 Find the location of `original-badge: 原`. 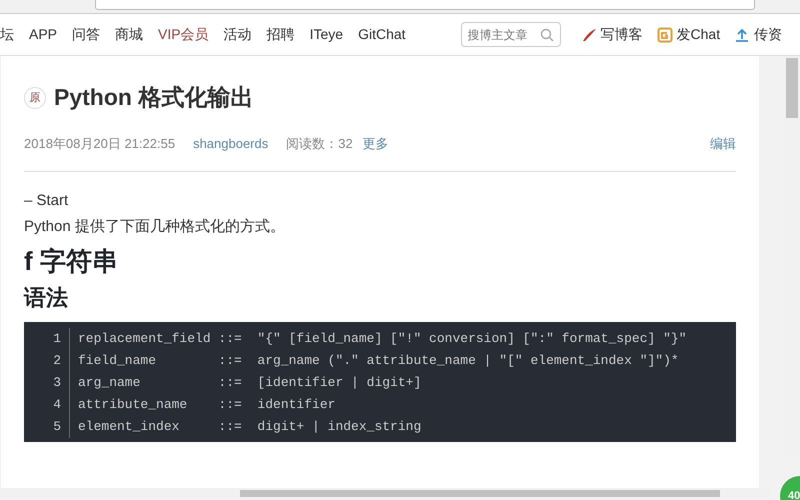

original-badge: 原 is located at coordinates (35, 97).